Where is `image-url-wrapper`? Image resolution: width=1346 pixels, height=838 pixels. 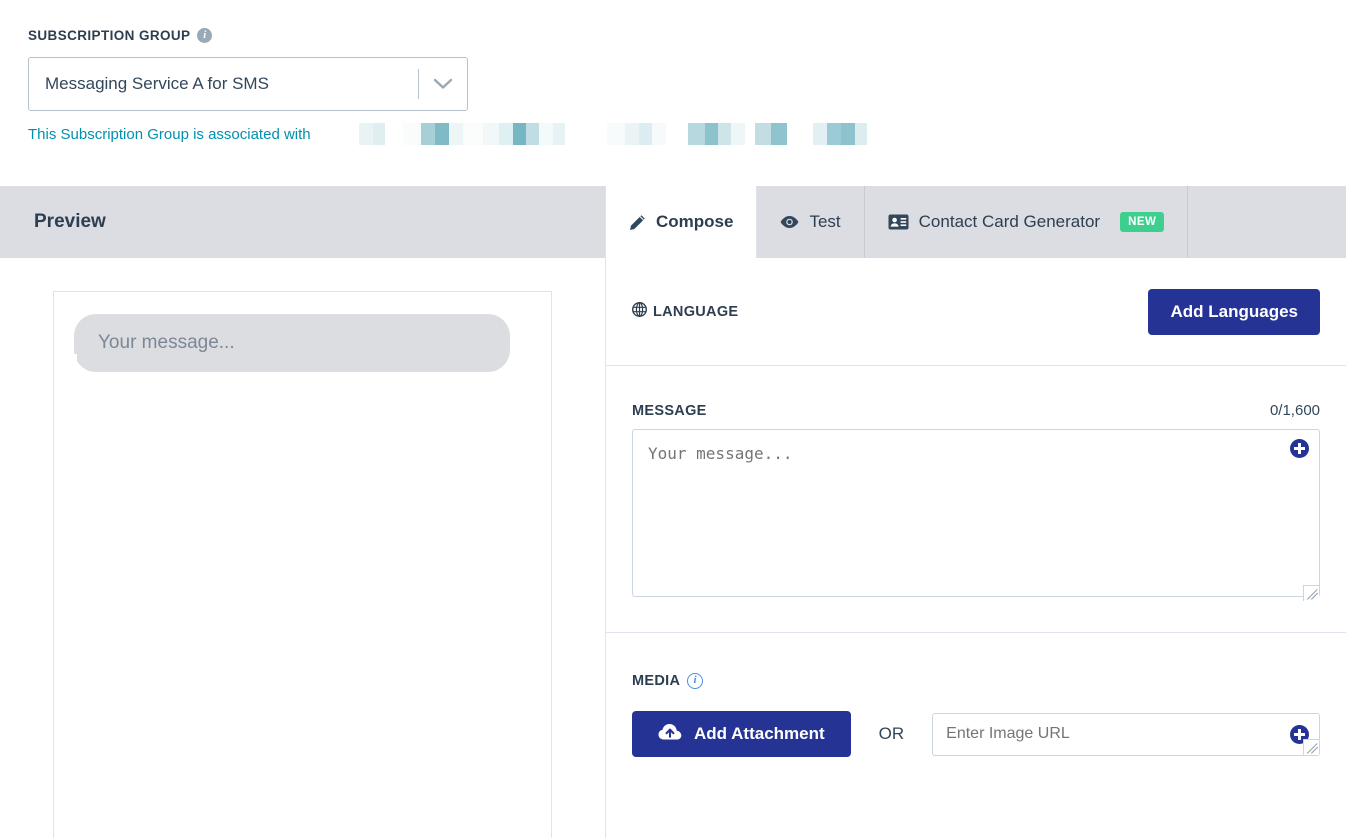
image-url-wrapper is located at coordinates (1126, 734).